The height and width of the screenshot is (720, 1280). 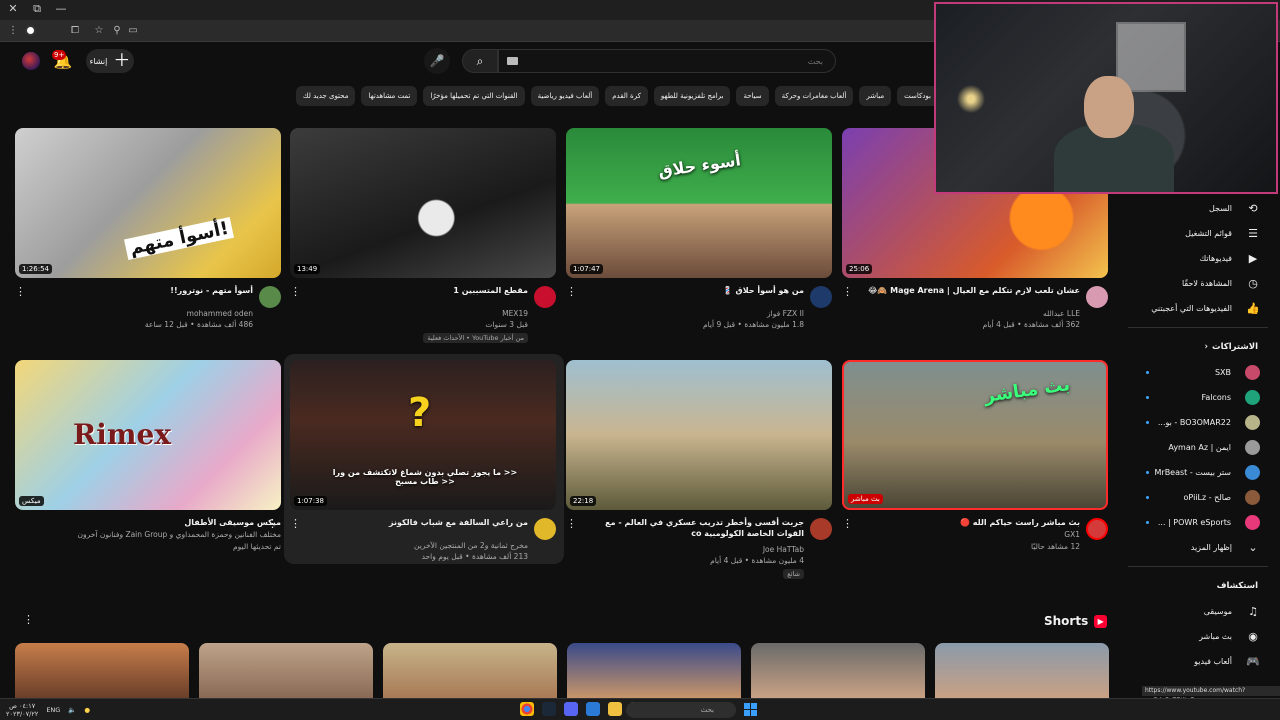 I want to click on channel-name: FZX II فواز, so click(x=697, y=313).